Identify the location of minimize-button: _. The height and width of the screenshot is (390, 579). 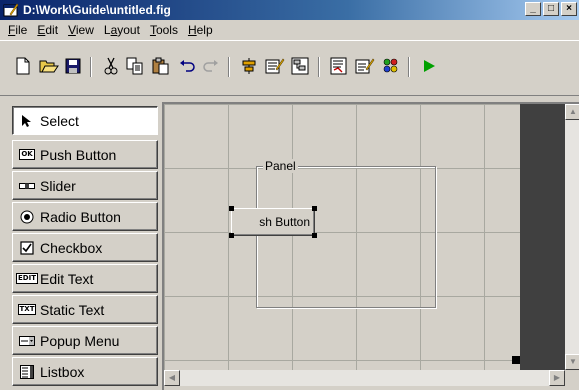
(533, 9).